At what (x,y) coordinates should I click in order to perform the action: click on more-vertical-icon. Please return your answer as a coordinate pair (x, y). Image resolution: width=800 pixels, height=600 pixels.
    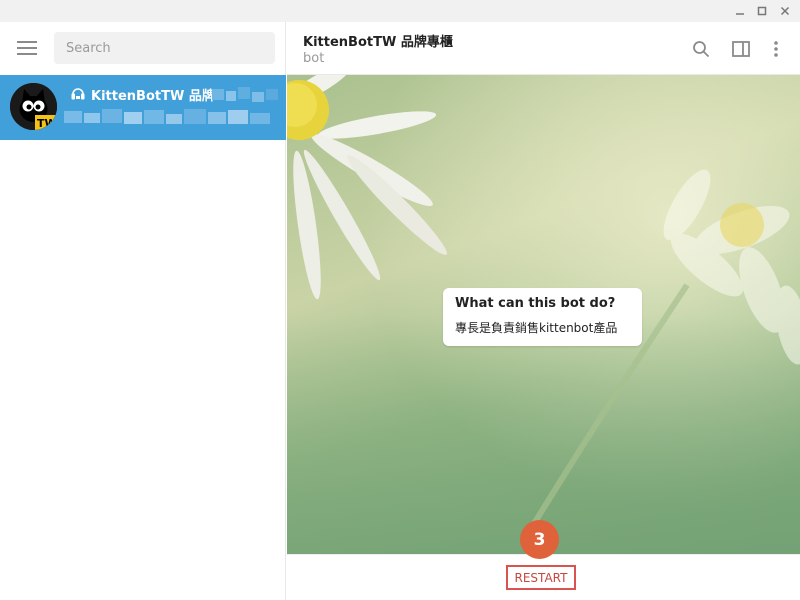
    Looking at the image, I should click on (776, 49).